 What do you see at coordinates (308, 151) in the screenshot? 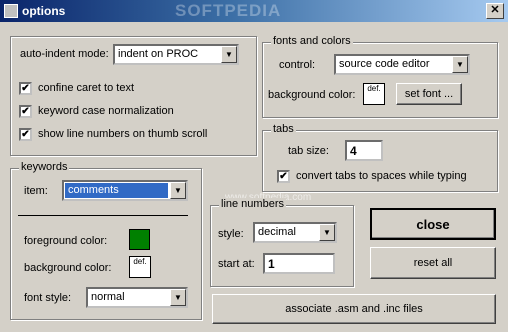
I see `tab-size-label: tab size:` at bounding box center [308, 151].